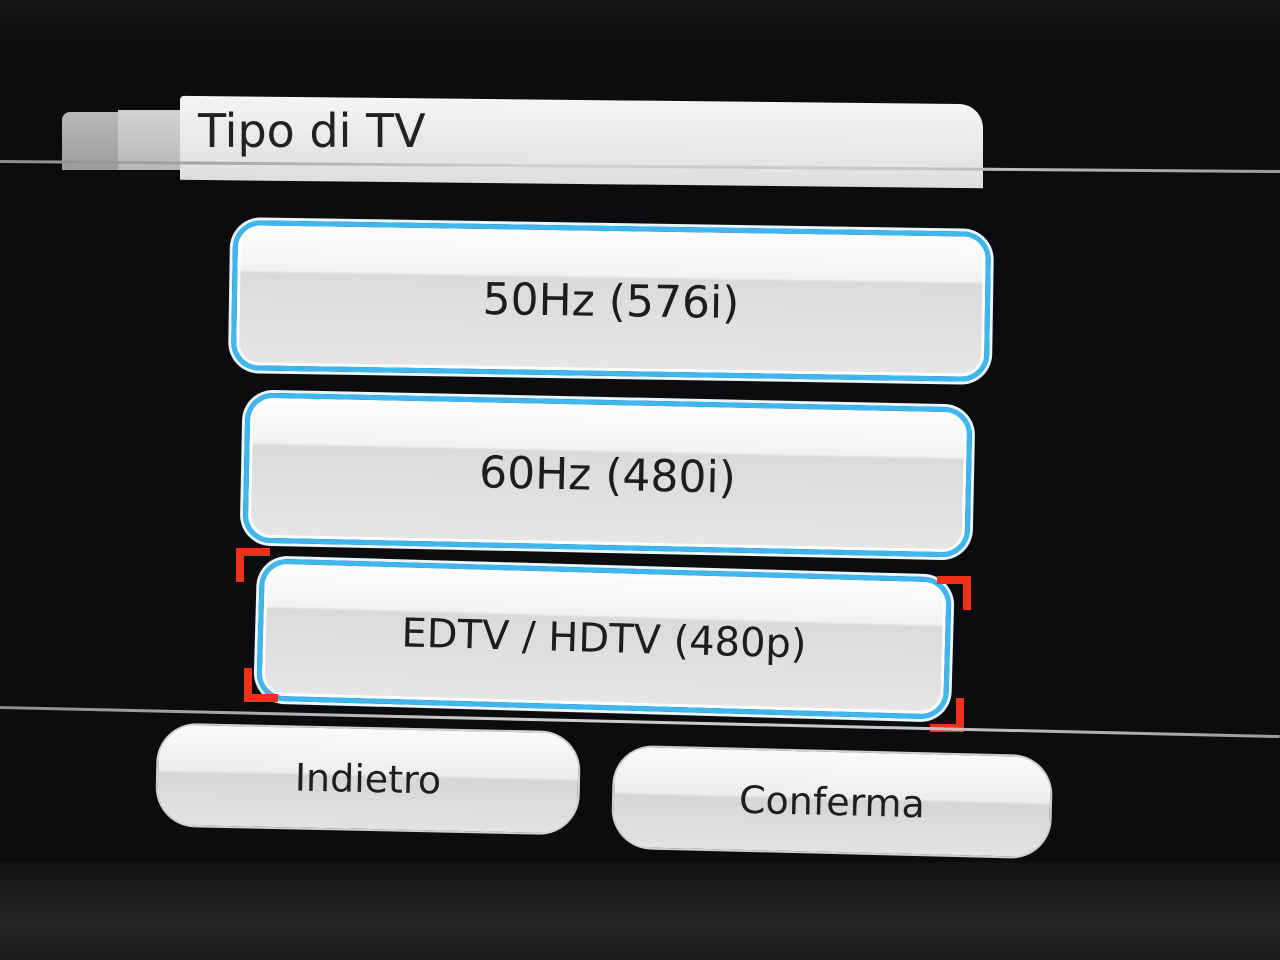  I want to click on confirm-button: Conferma, so click(832, 802).